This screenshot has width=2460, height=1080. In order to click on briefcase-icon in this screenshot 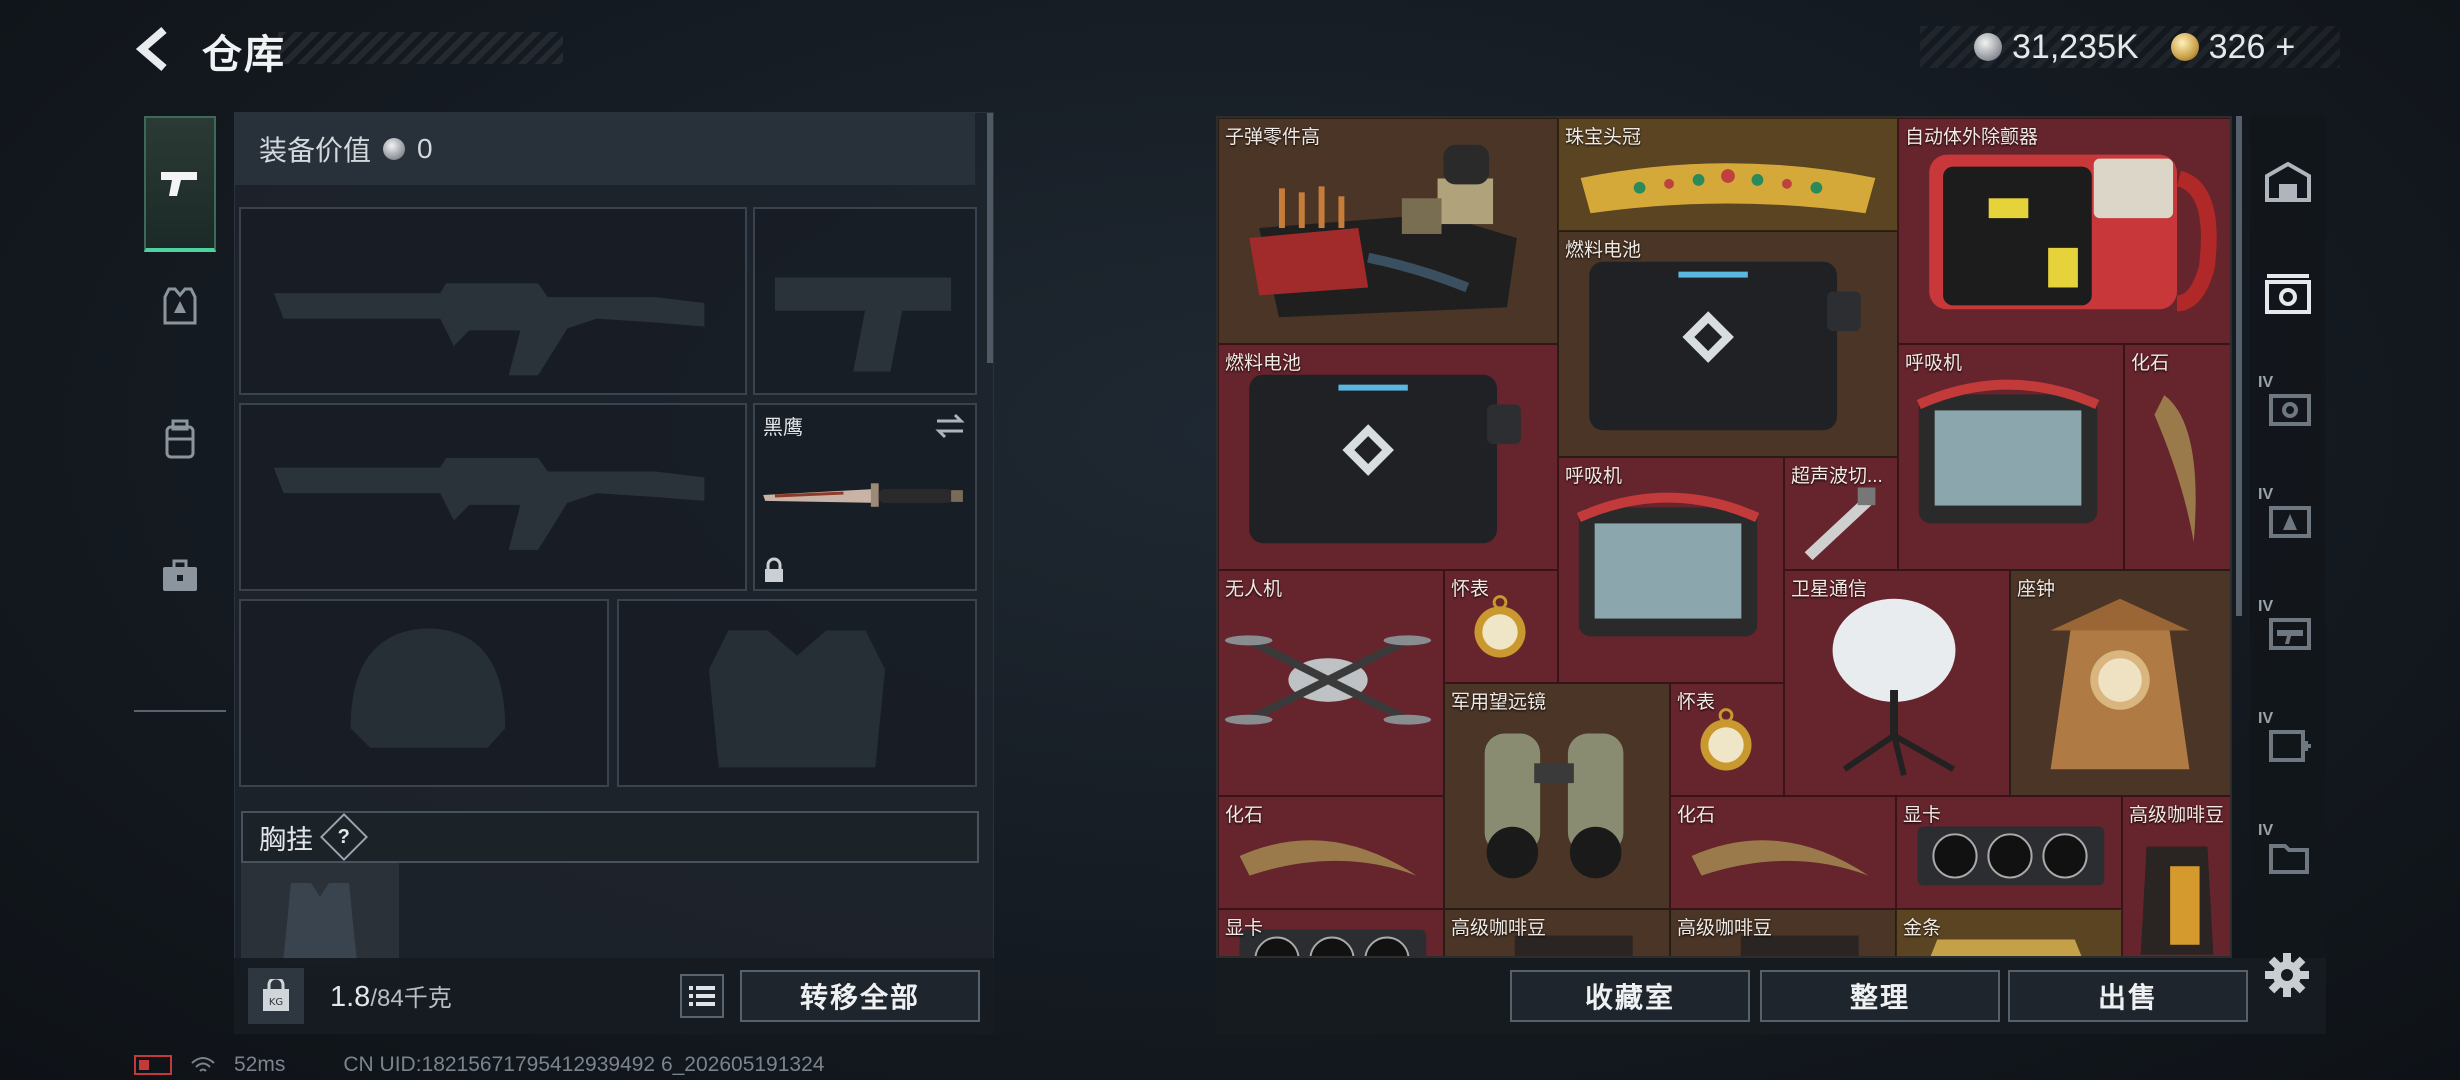, I will do `click(180, 575)`.